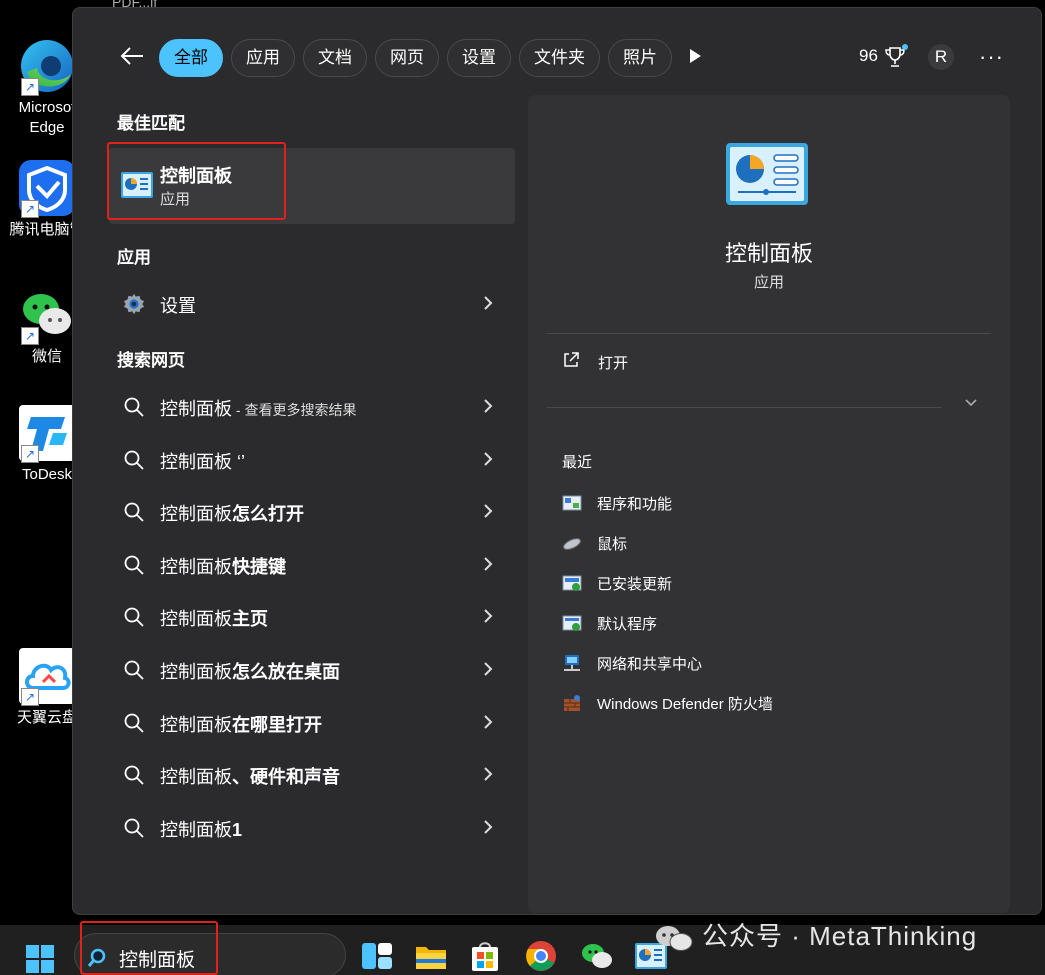 This screenshot has height=975, width=1045. What do you see at coordinates (312, 512) in the screenshot?
I see `web-result-item: 控制面板怎么打开` at bounding box center [312, 512].